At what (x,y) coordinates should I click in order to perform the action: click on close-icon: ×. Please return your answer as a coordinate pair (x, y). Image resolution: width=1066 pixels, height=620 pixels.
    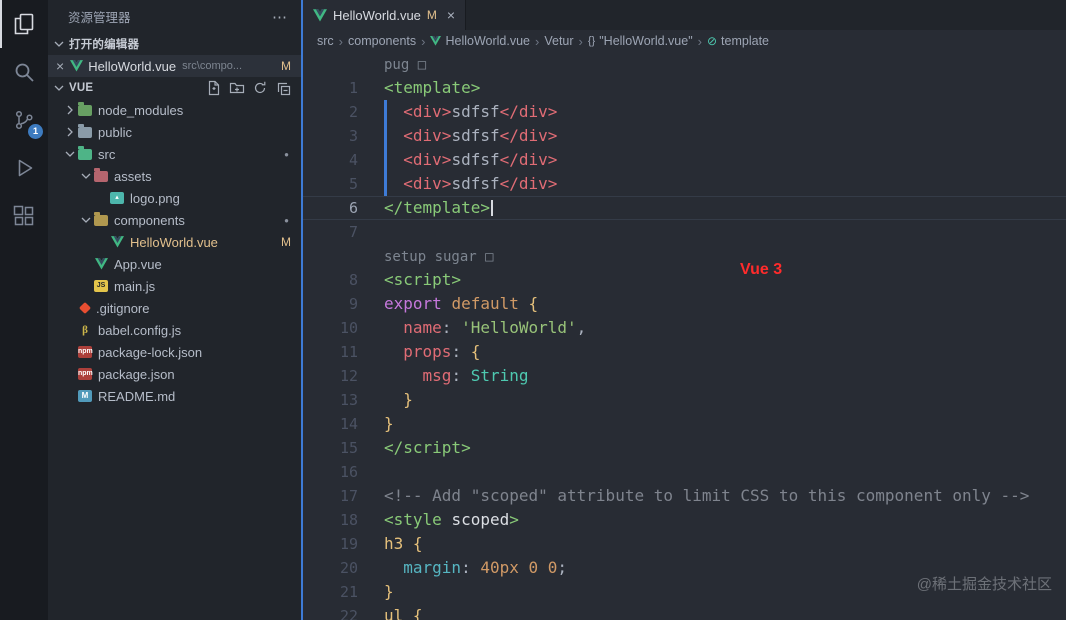
    Looking at the image, I should click on (60, 66).